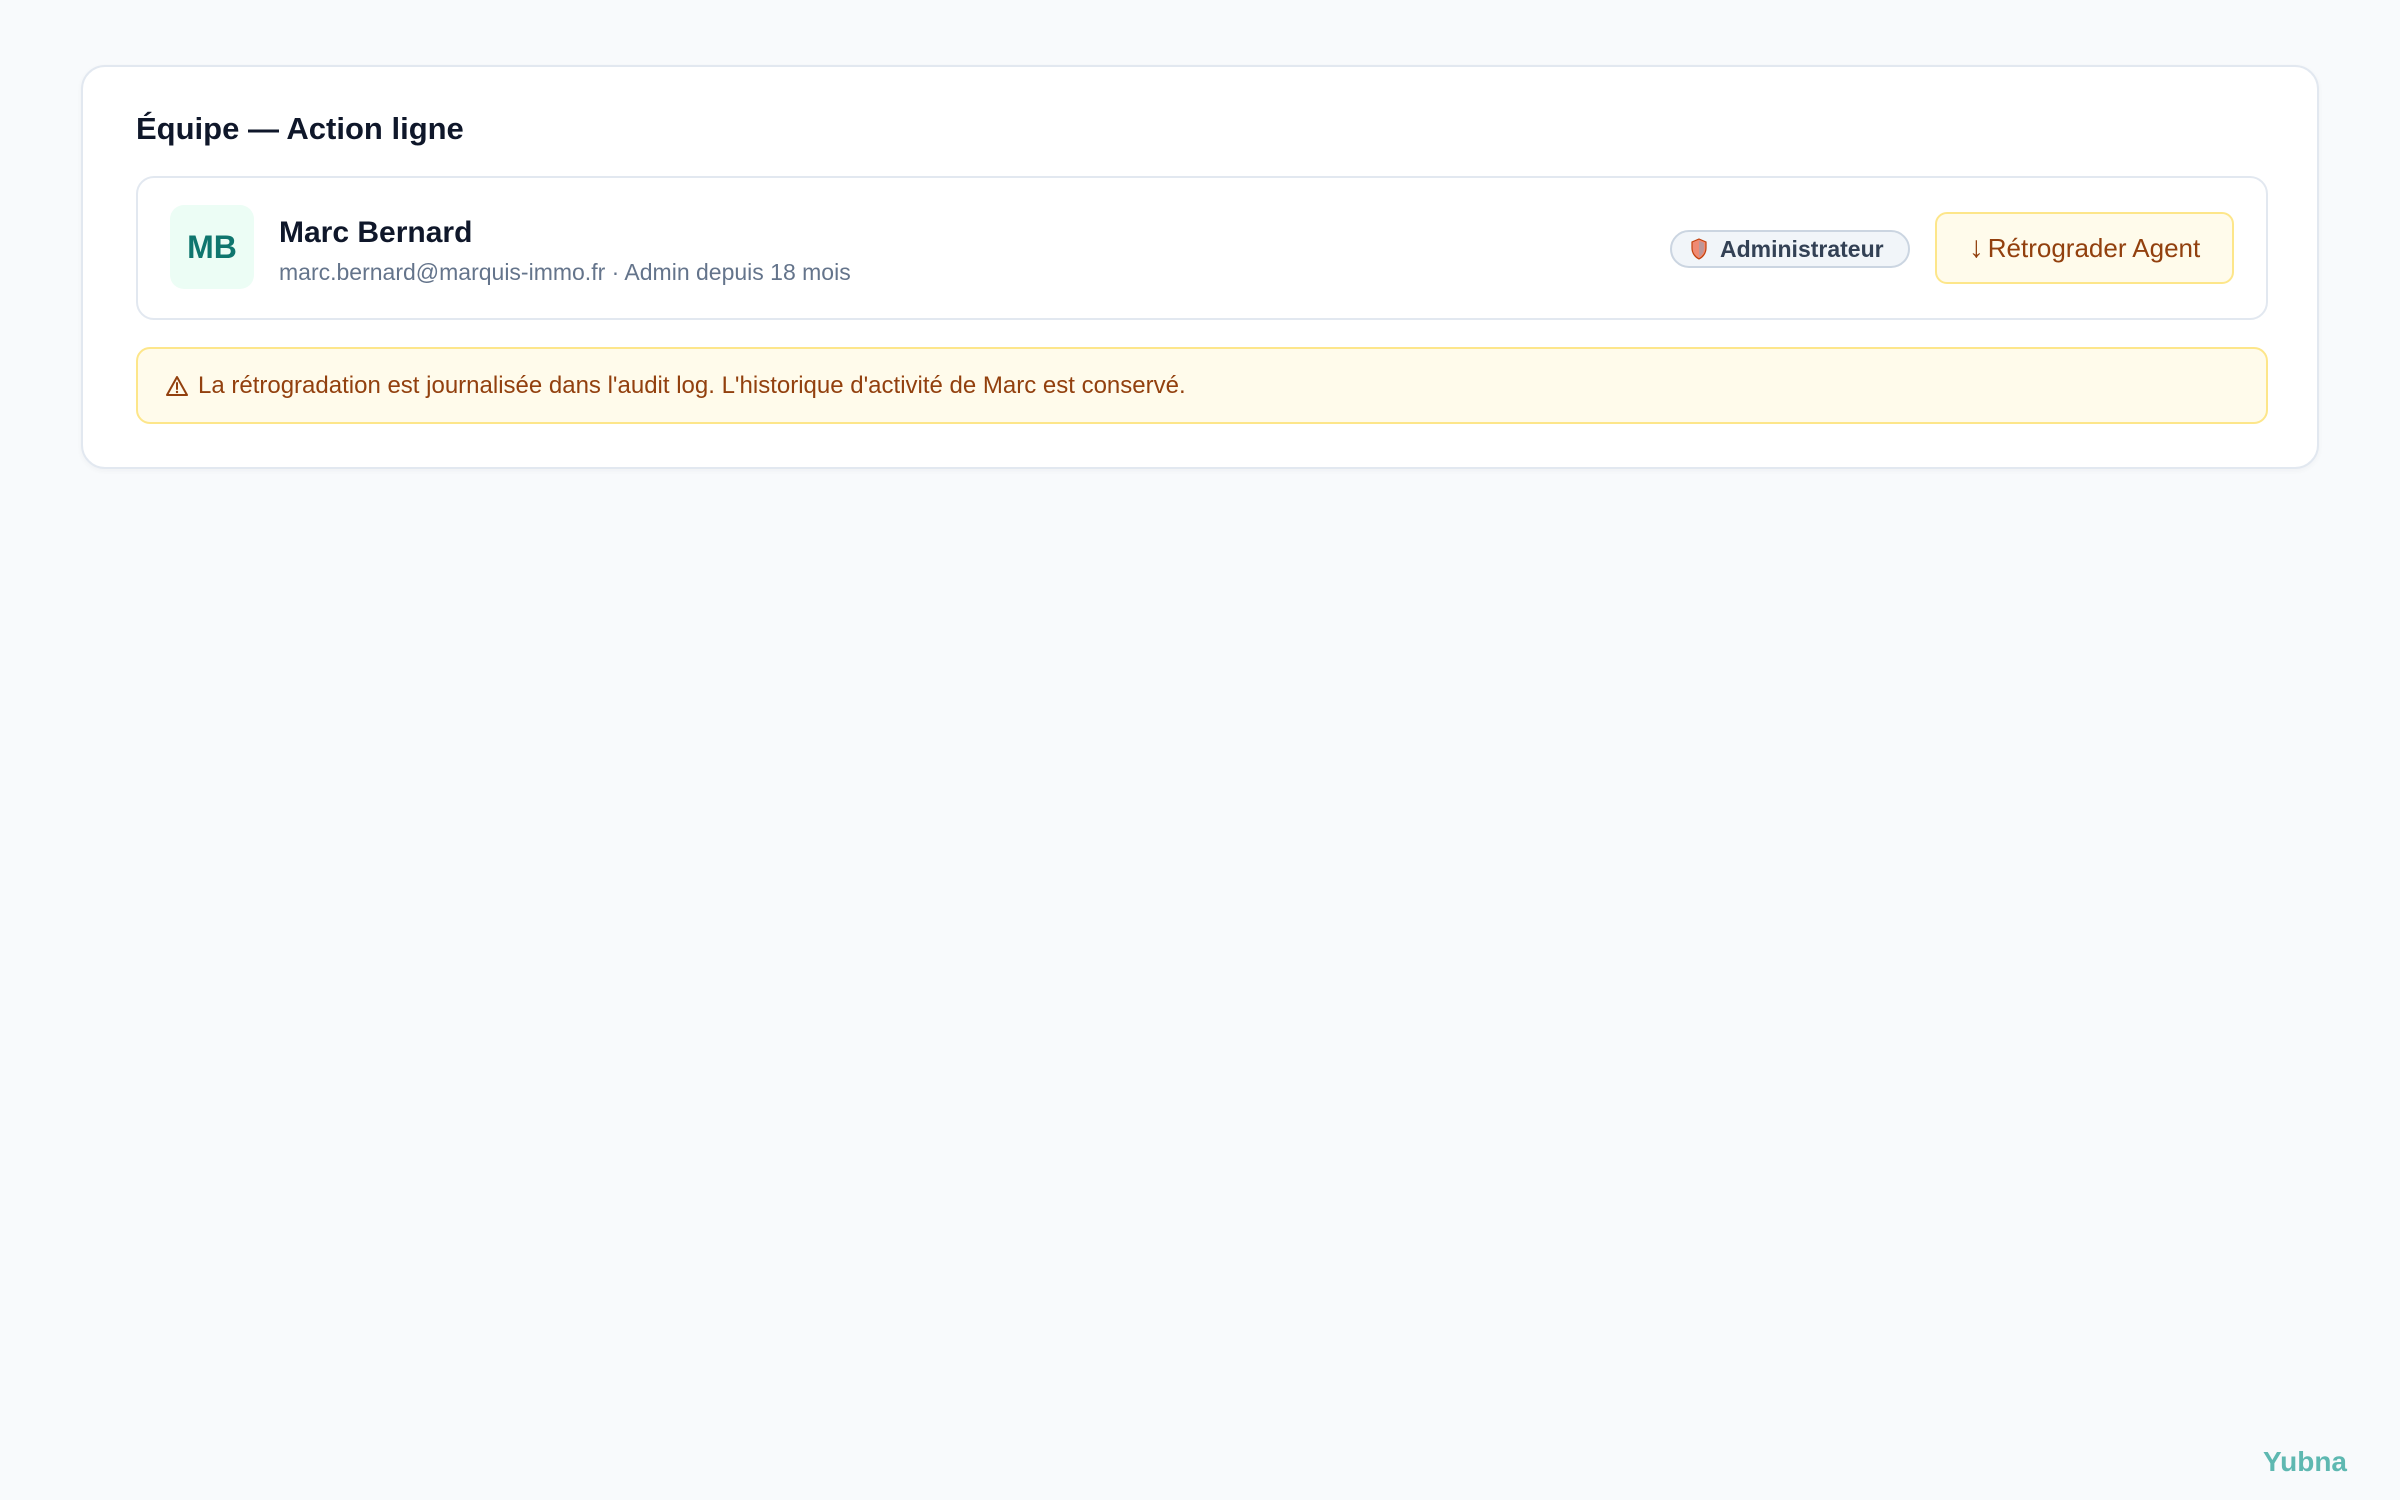 The height and width of the screenshot is (1500, 2400). What do you see at coordinates (2304, 1461) in the screenshot?
I see `brand-logo: Yubna` at bounding box center [2304, 1461].